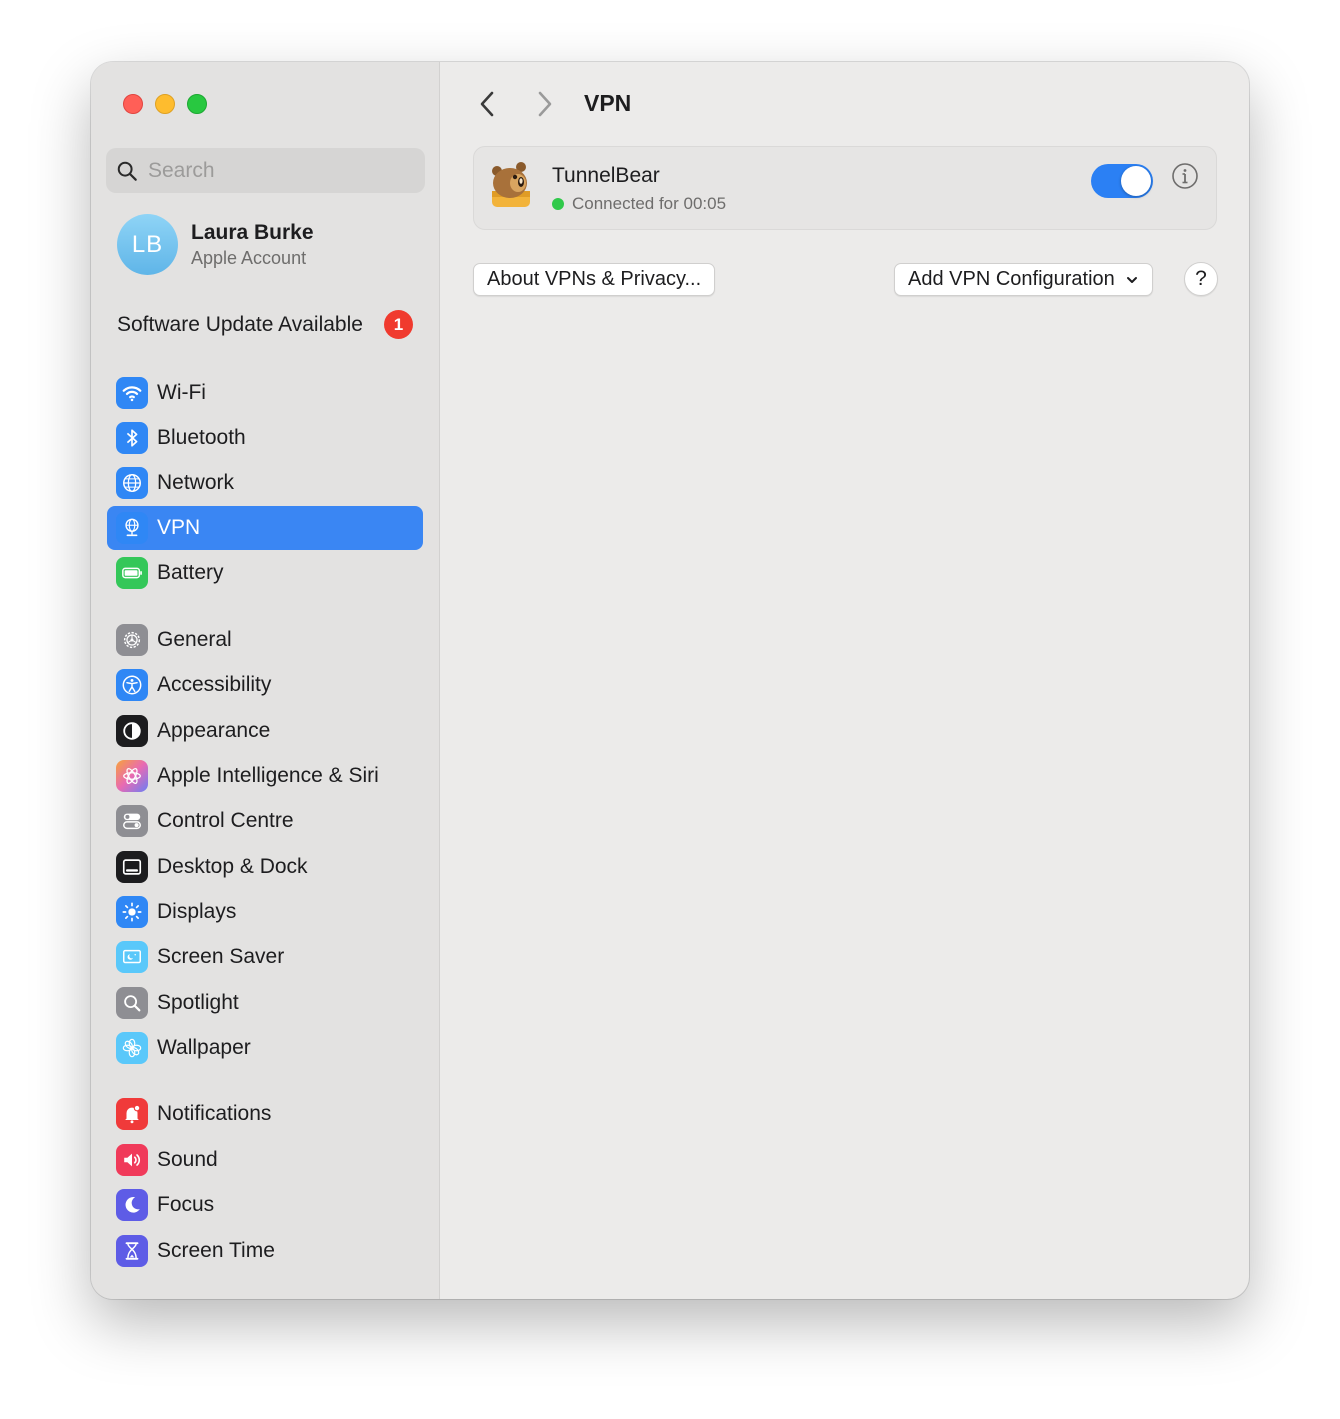 This screenshot has width=1340, height=1419. I want to click on moon-icon, so click(132, 1205).